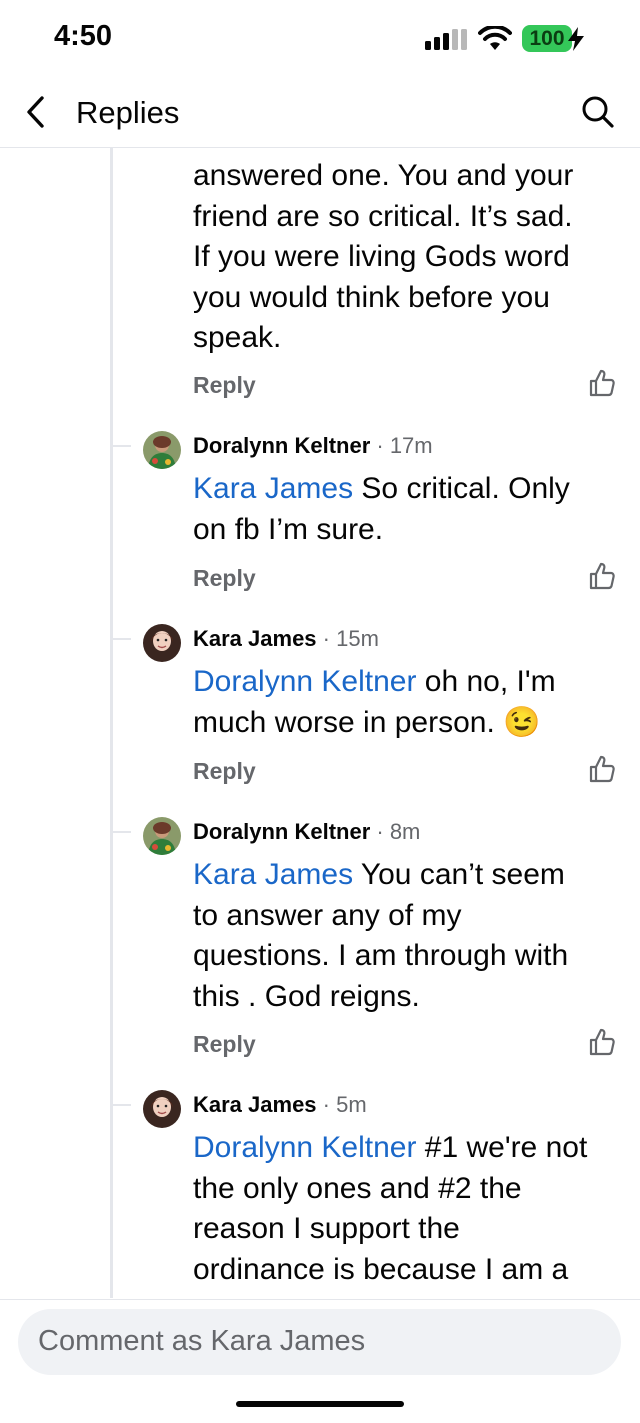 The height and width of the screenshot is (1423, 640). What do you see at coordinates (237, 337) in the screenshot?
I see `comment-line: speak.` at bounding box center [237, 337].